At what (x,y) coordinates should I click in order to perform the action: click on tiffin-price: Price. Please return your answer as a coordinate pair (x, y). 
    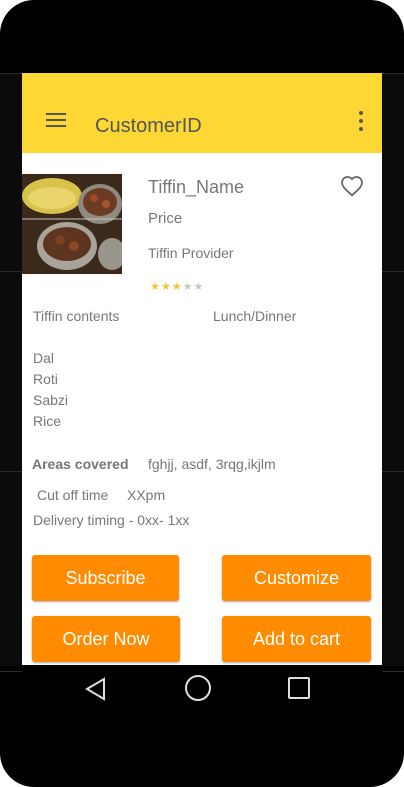
    Looking at the image, I should click on (165, 218).